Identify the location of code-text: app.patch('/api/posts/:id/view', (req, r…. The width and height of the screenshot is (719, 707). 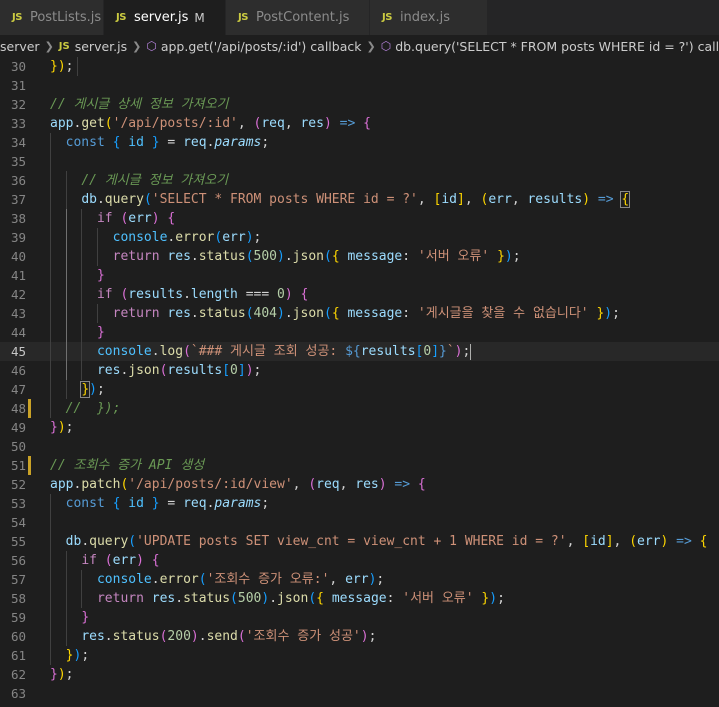
(238, 484).